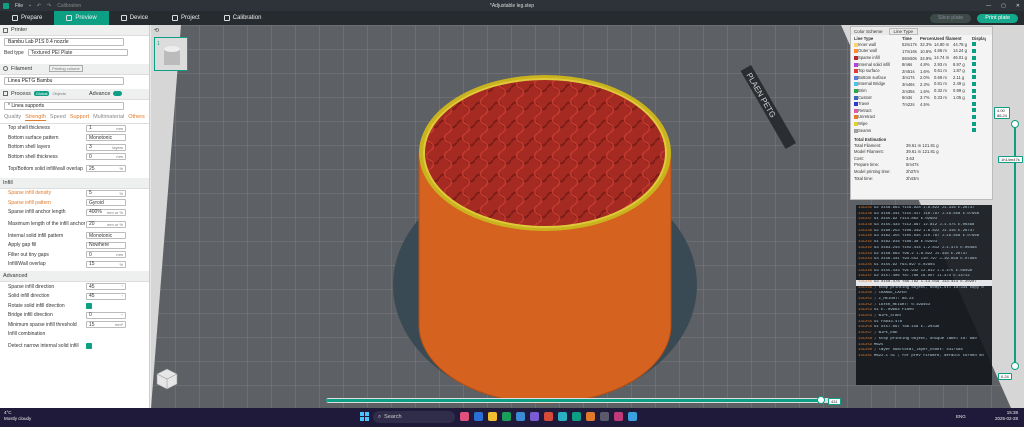 The width and height of the screenshot is (1024, 427). What do you see at coordinates (921, 78) in the screenshot?
I see `line-type-row: Bottom surface 3m17s 2.0% 0.69 m 2.11 g` at bounding box center [921, 78].